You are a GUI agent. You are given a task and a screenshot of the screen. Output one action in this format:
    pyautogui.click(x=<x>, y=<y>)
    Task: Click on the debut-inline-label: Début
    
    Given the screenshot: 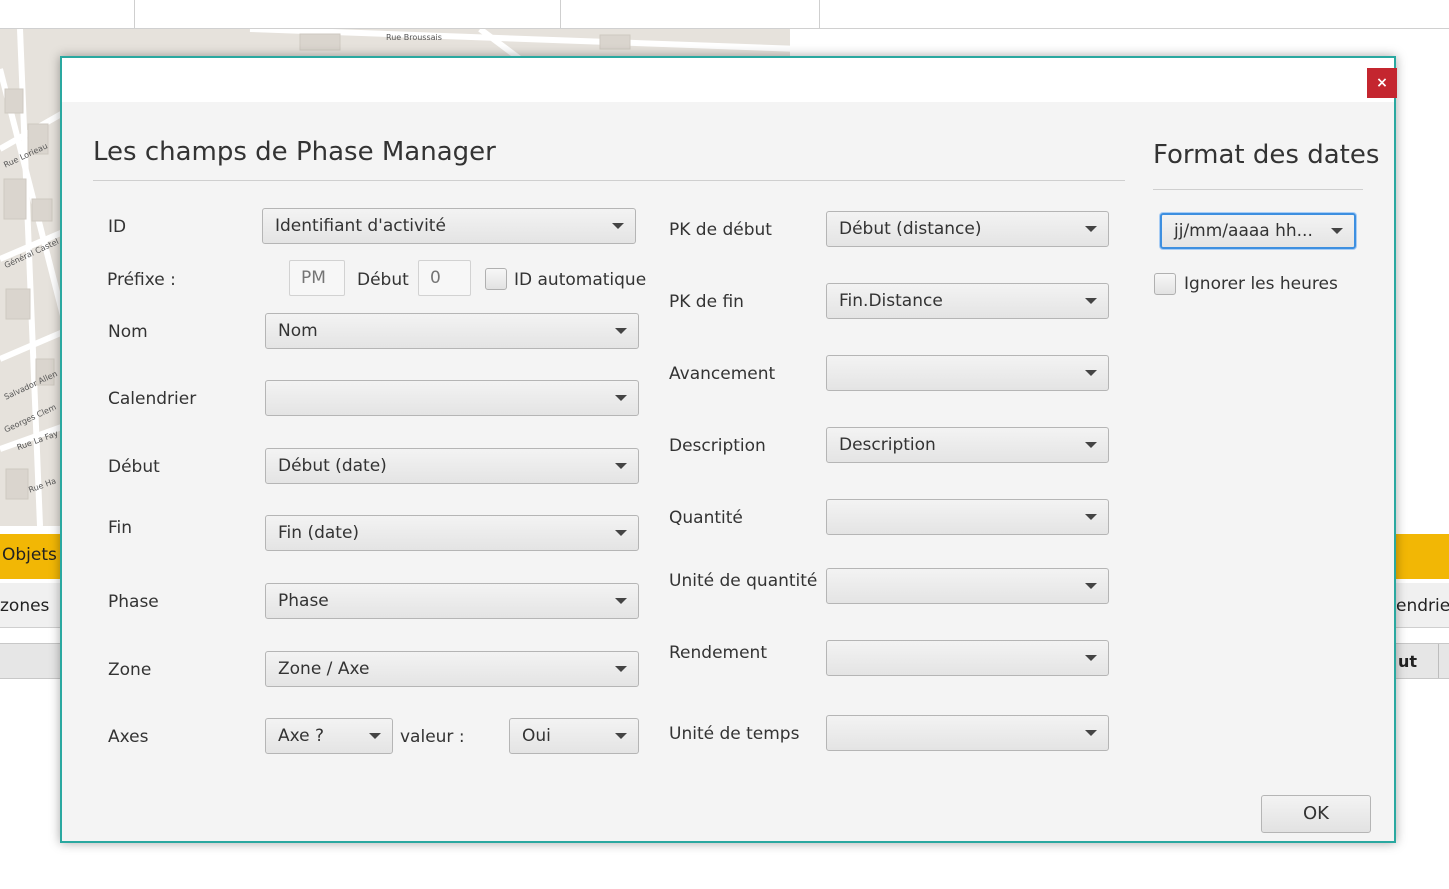 What is the action you would take?
    pyautogui.click(x=383, y=280)
    